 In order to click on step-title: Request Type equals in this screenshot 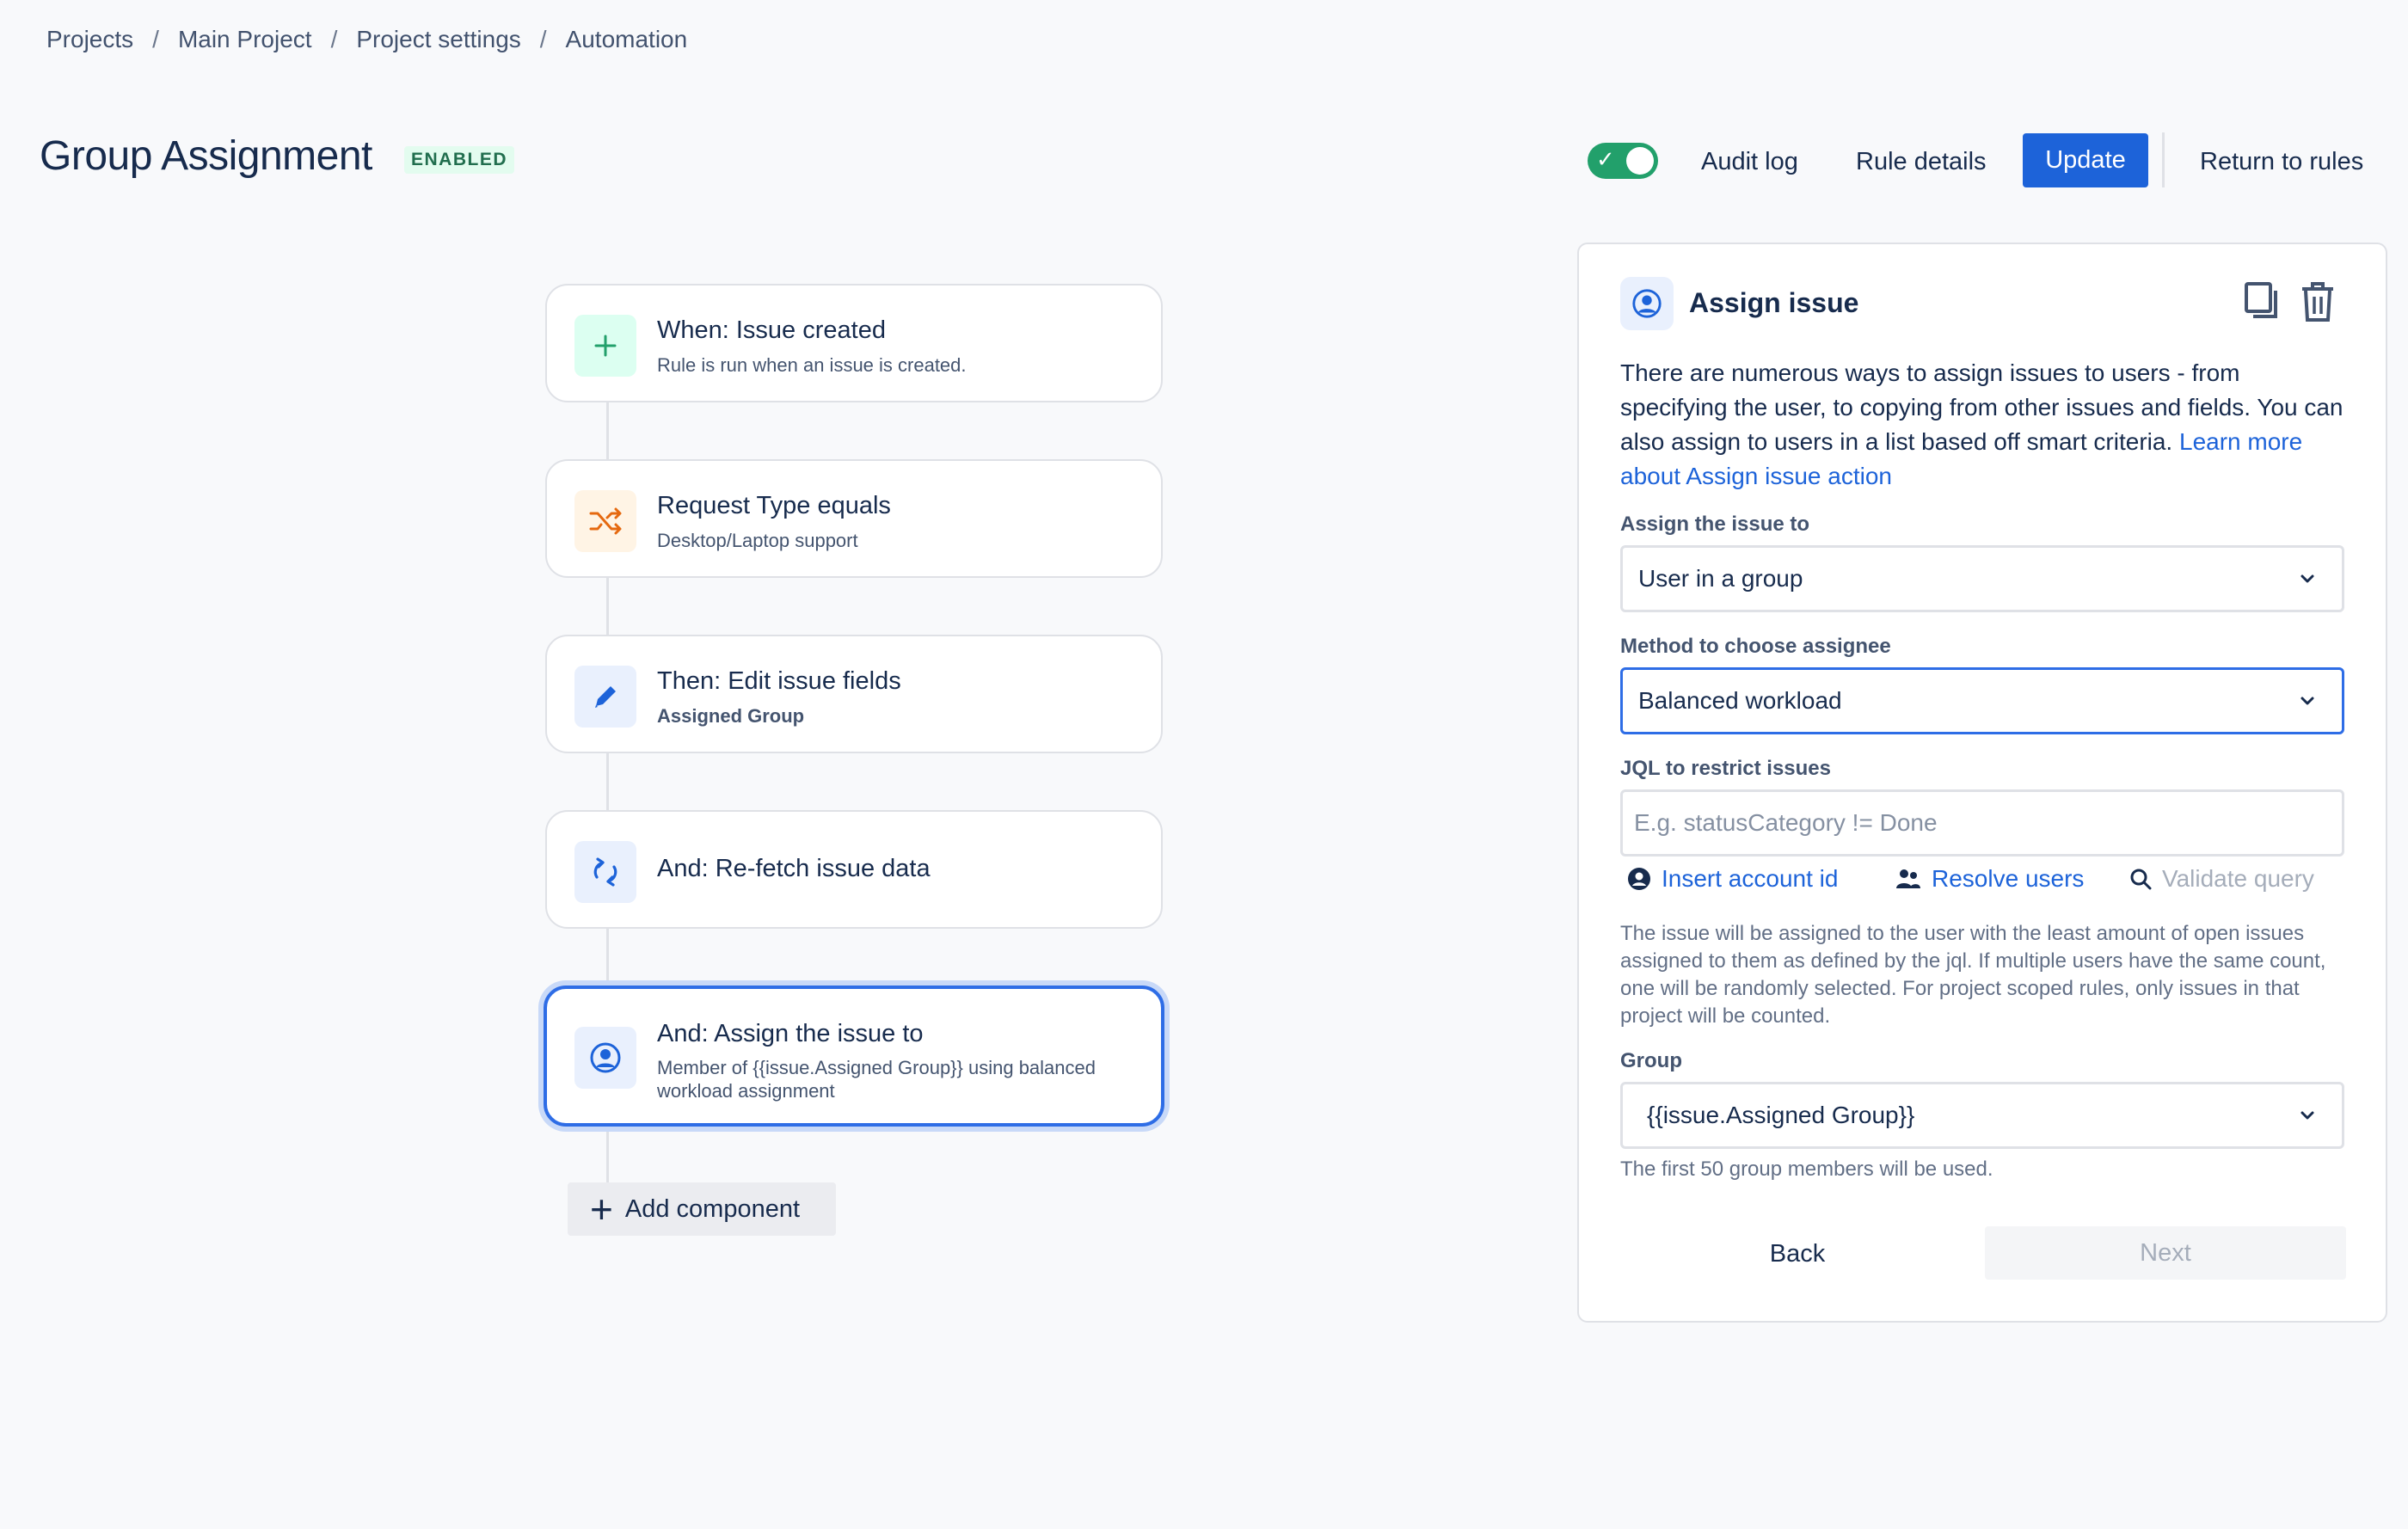, I will do `click(774, 505)`.